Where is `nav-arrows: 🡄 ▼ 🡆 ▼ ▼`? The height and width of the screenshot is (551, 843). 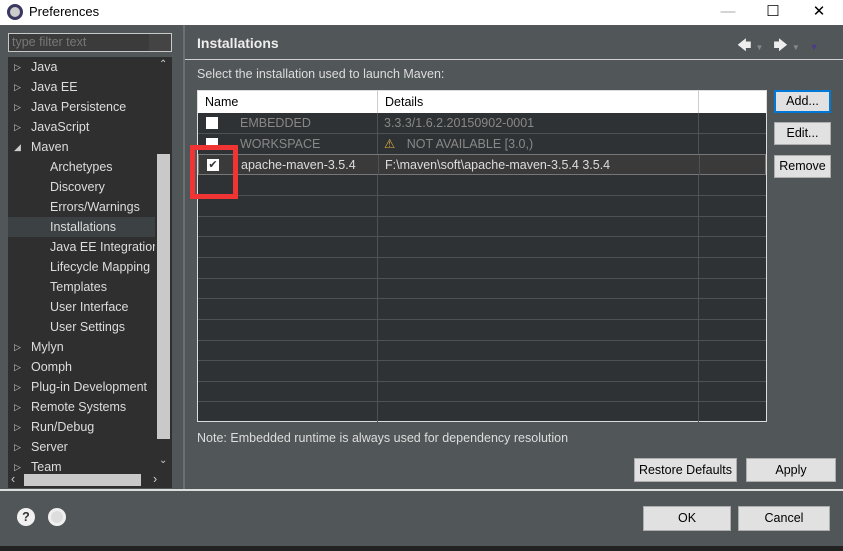 nav-arrows: 🡄 ▼ 🡆 ▼ ▼ is located at coordinates (778, 47).